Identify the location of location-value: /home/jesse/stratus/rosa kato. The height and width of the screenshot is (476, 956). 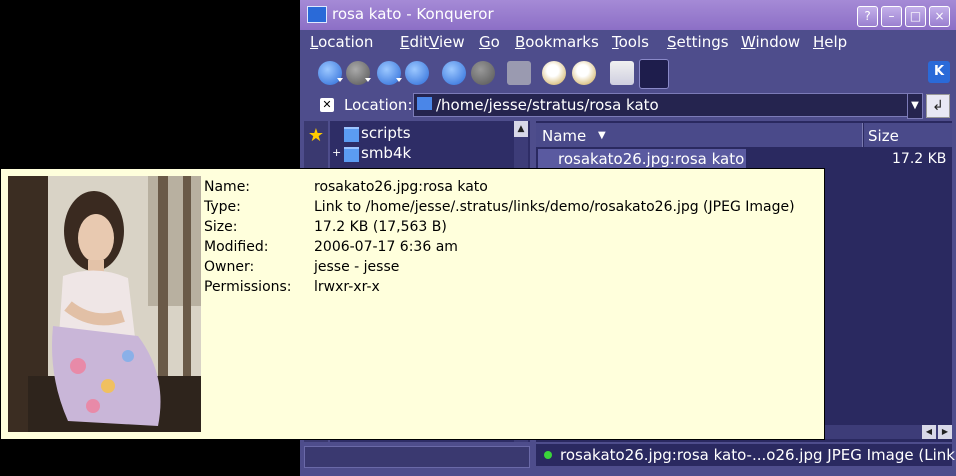
(547, 105).